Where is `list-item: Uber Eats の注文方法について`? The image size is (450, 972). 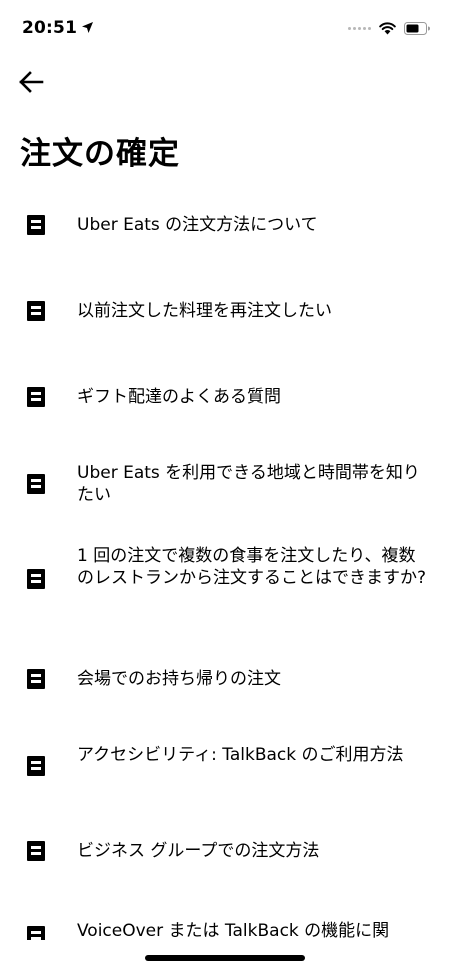 list-item: Uber Eats の注文方法について is located at coordinates (225, 225).